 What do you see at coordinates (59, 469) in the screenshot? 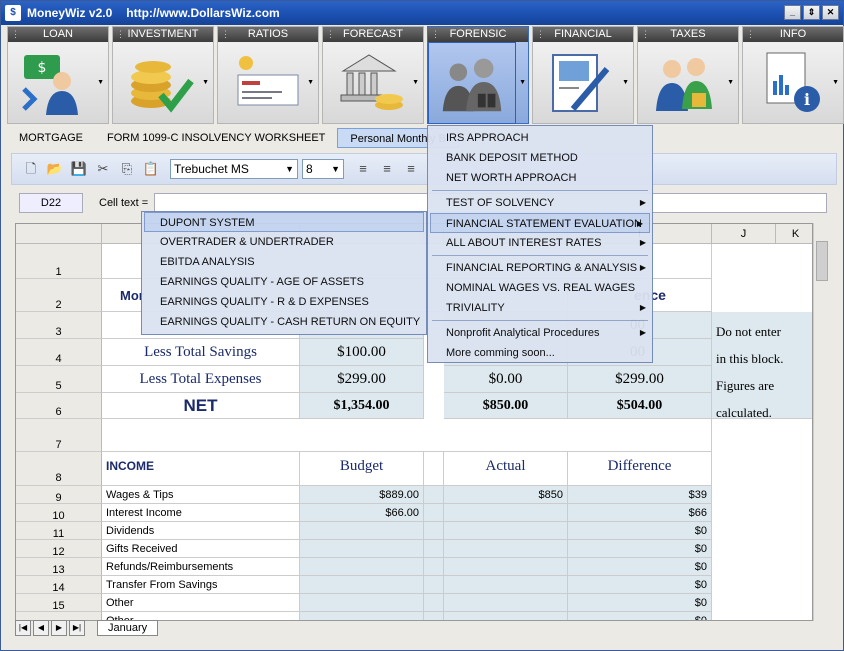
I see `row-header: 8` at bounding box center [59, 469].